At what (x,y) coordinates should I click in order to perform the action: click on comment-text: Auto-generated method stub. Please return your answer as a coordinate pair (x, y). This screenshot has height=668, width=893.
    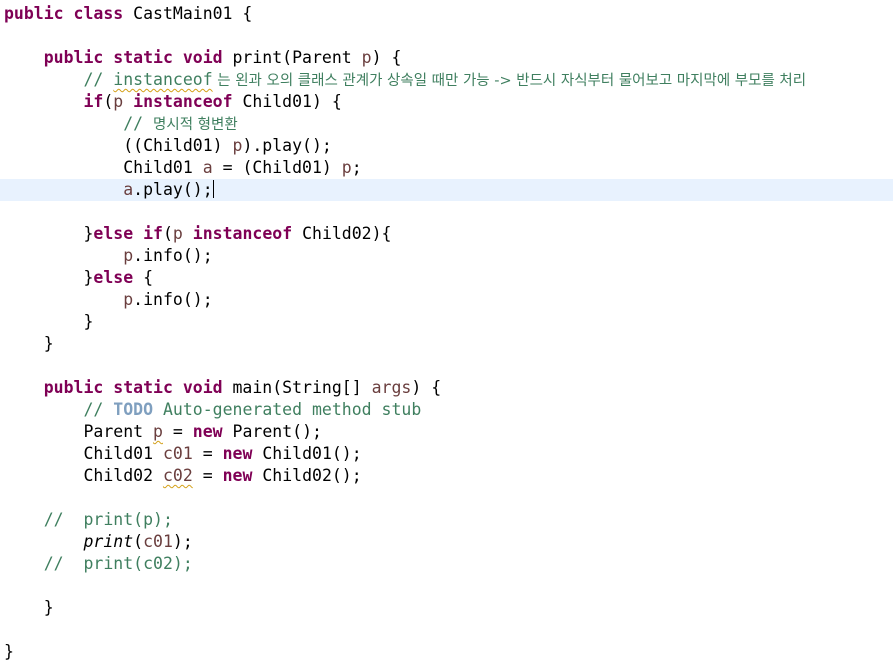
    Looking at the image, I should click on (287, 409).